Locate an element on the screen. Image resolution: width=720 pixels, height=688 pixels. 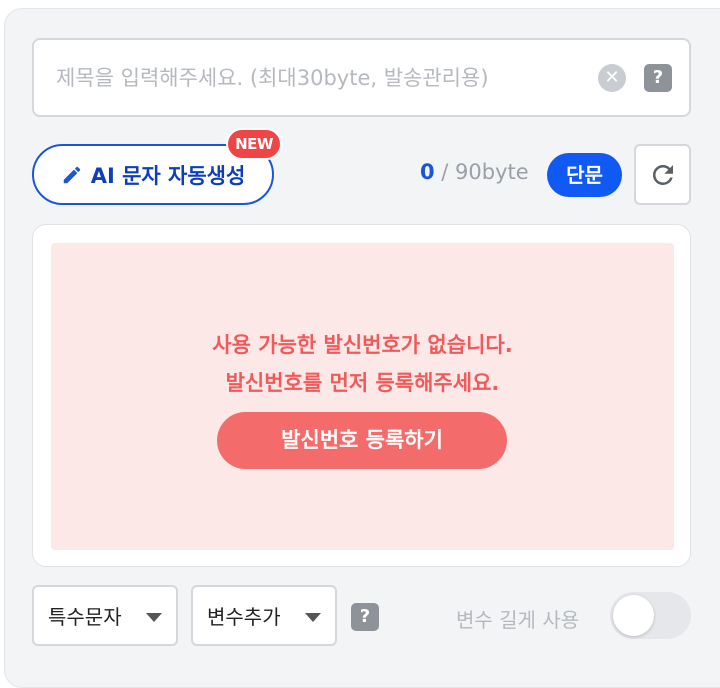
add-variable-dropdown: 변수추가 is located at coordinates (264, 615).